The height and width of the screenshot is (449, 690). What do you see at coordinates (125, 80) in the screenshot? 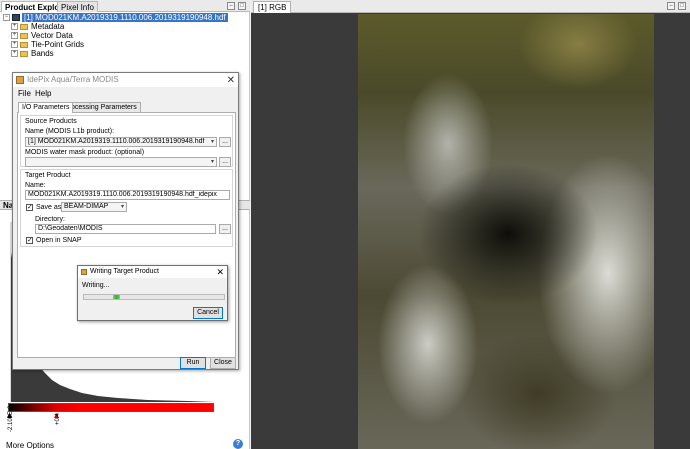
I see `dialog-titlebar: IdePix Aqua/Terra MODIS ✕` at bounding box center [125, 80].